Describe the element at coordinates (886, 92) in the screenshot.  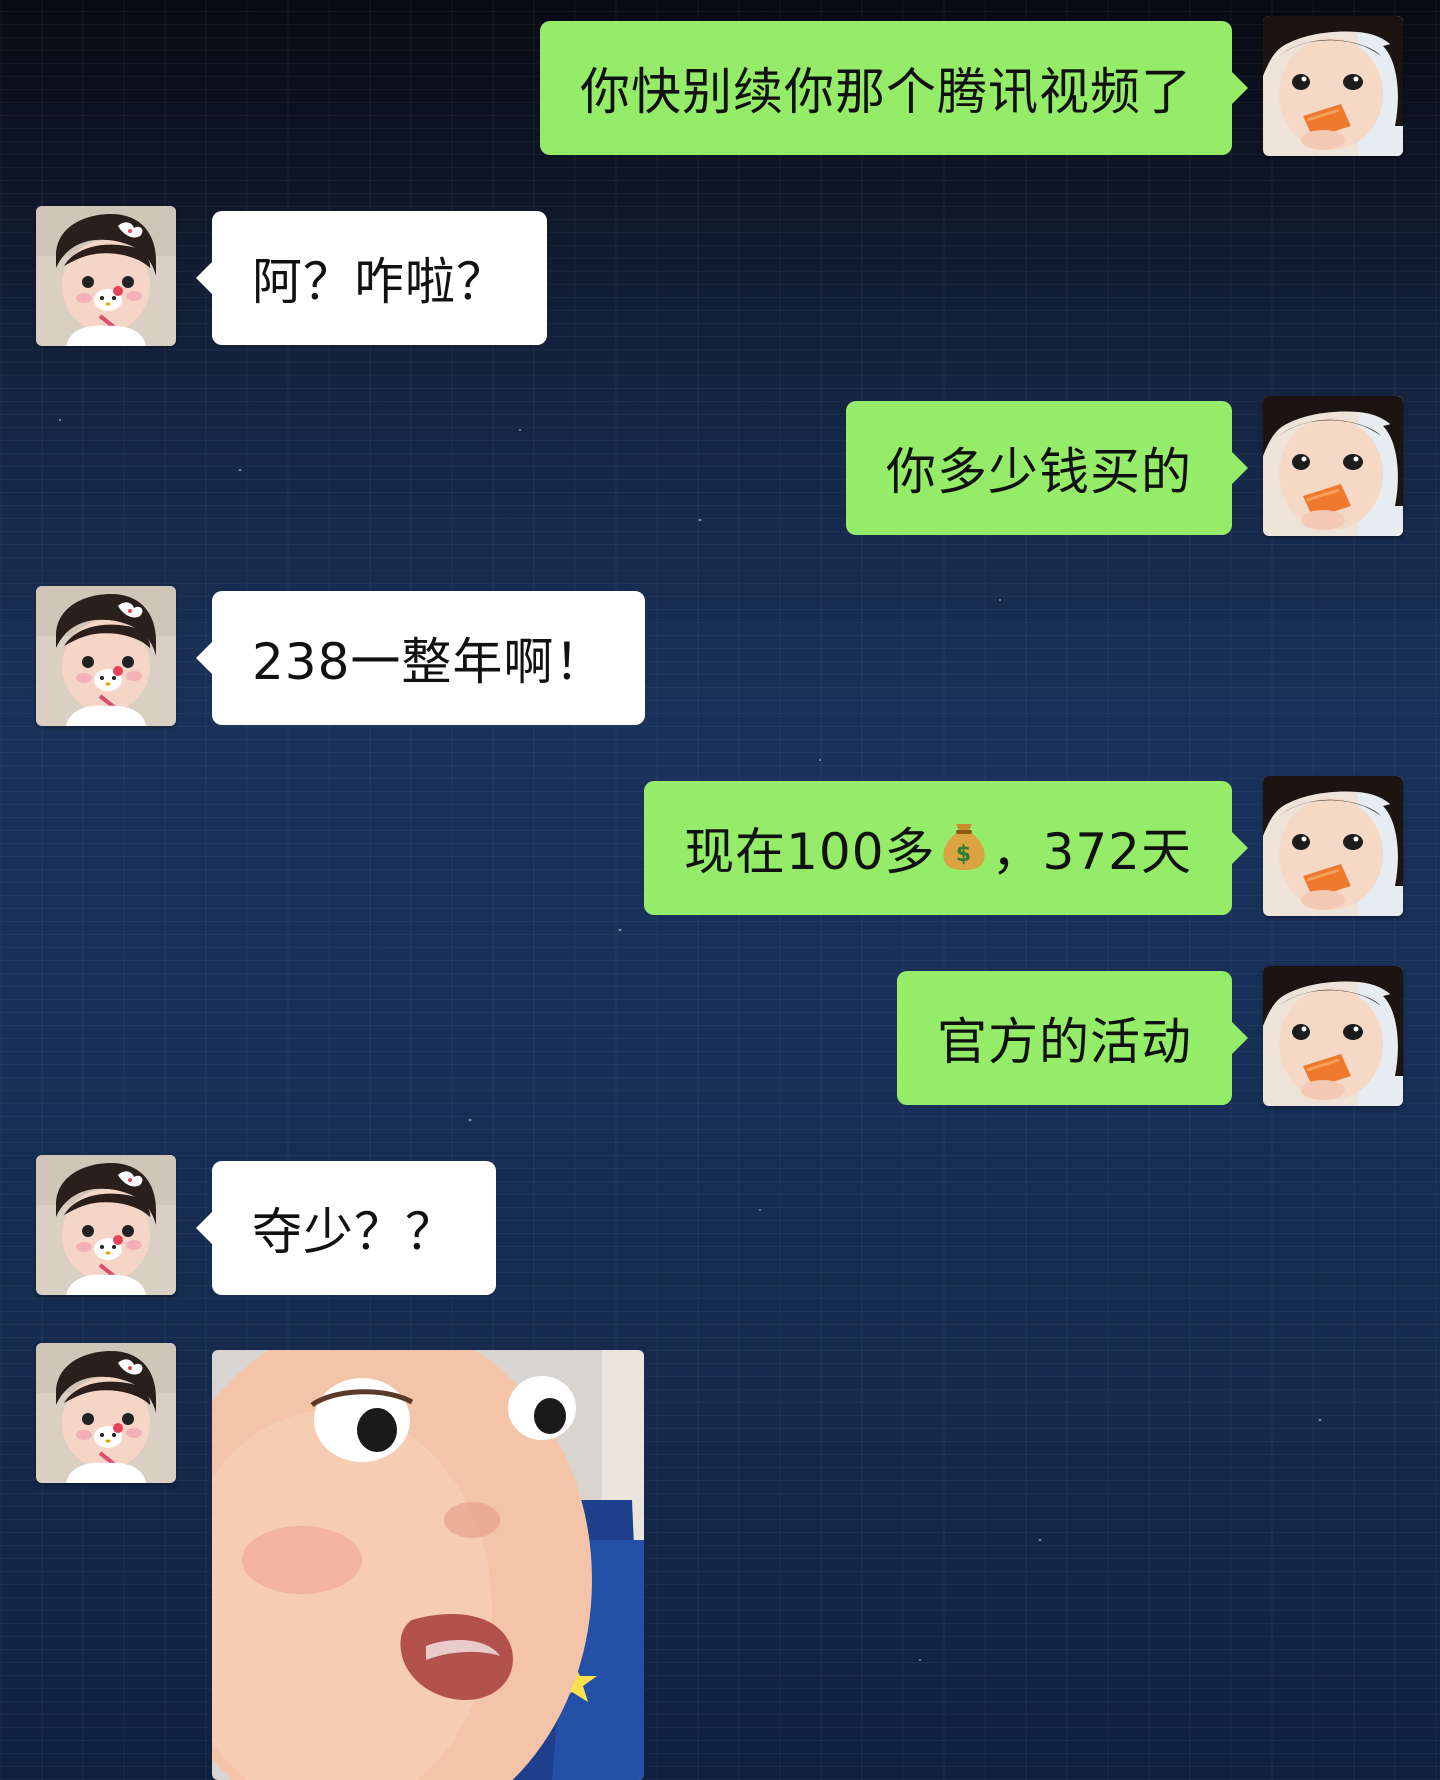
I see `message-text: 你快别续你那个腾讯视频了` at that location.